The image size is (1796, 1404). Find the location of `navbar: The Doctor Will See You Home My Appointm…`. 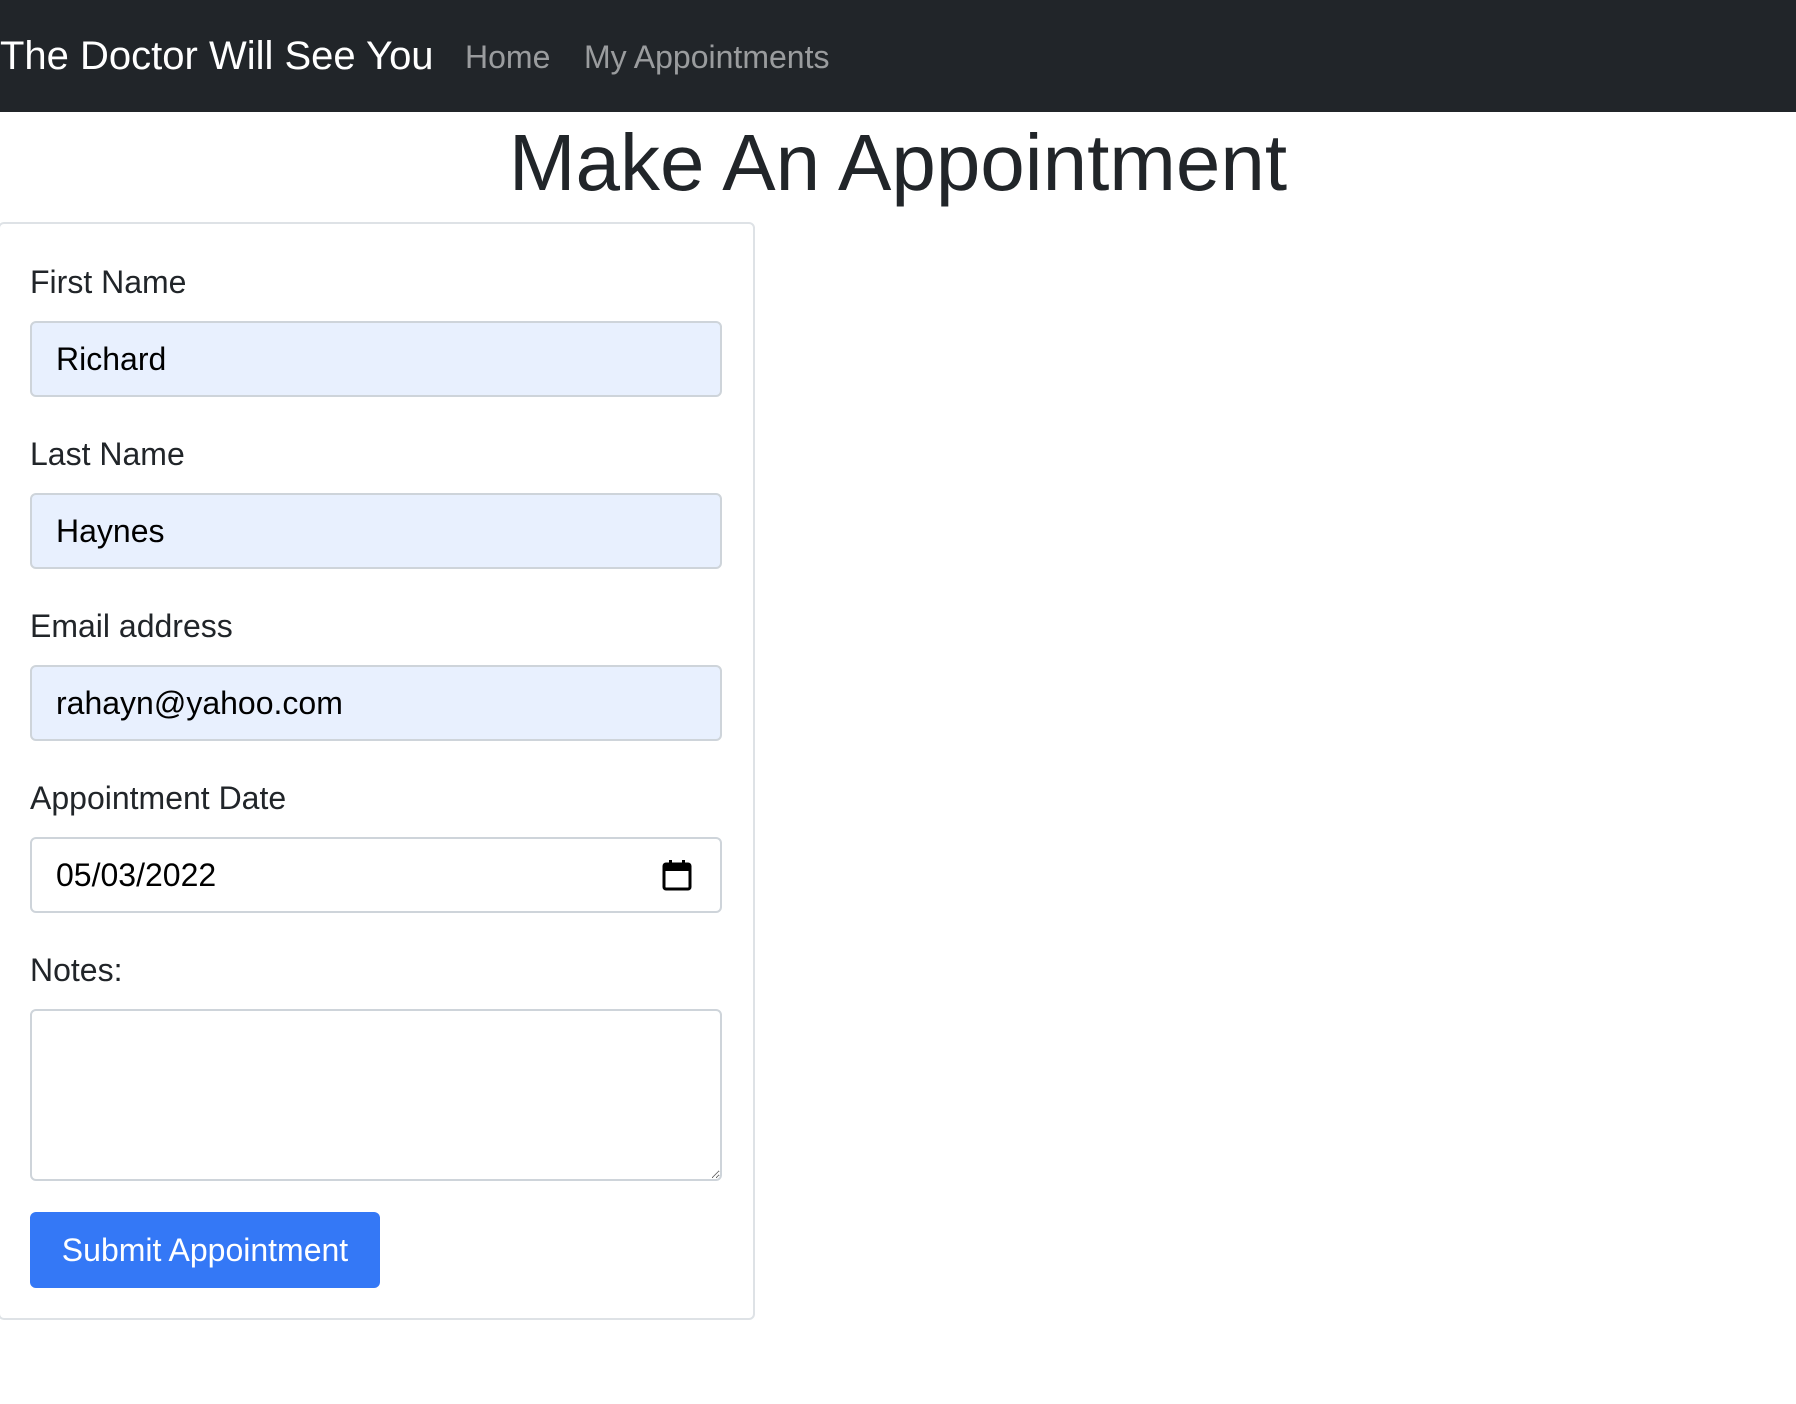

navbar: The Doctor Will See You Home My Appointm… is located at coordinates (898, 56).